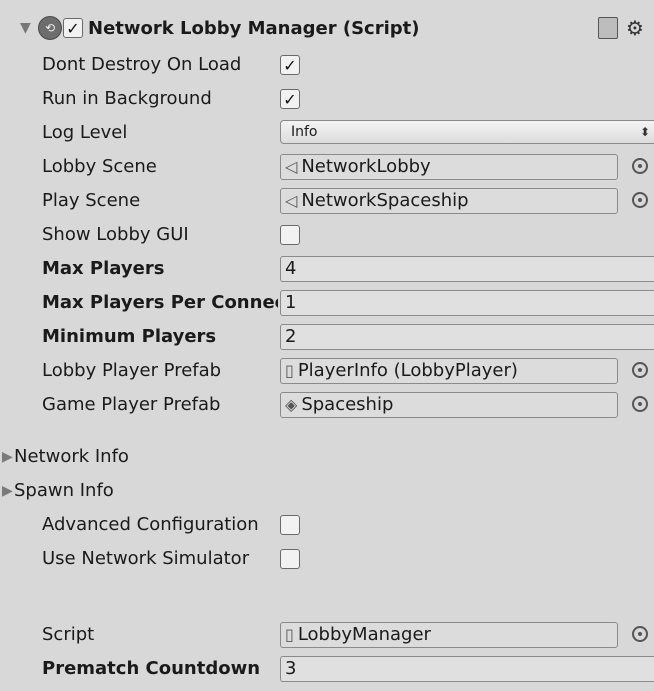 The width and height of the screenshot is (654, 691). I want to click on show-gui-checkbox, so click(290, 235).